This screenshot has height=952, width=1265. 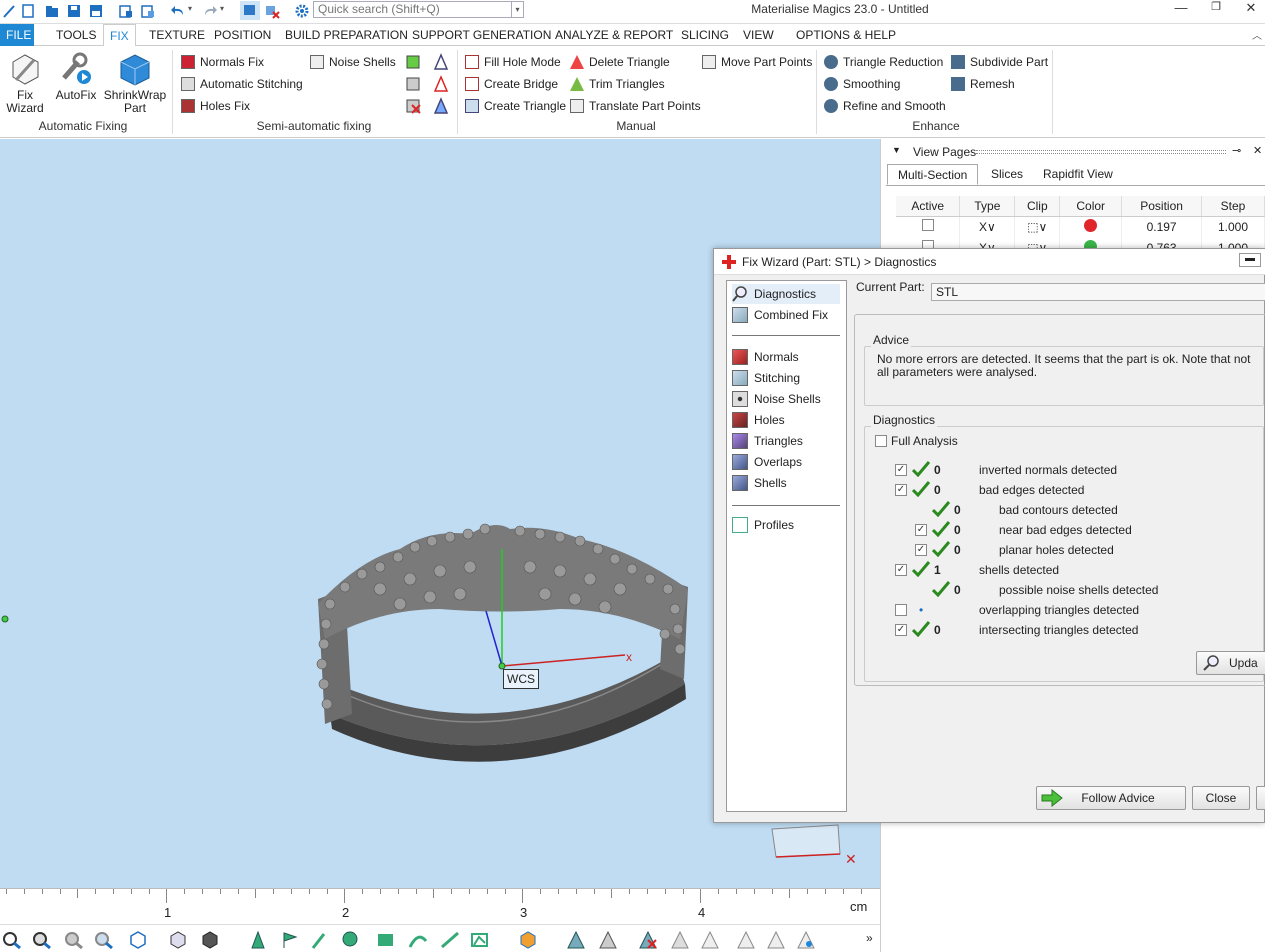 What do you see at coordinates (42, 940) in the screenshot?
I see `zoom-window-icon` at bounding box center [42, 940].